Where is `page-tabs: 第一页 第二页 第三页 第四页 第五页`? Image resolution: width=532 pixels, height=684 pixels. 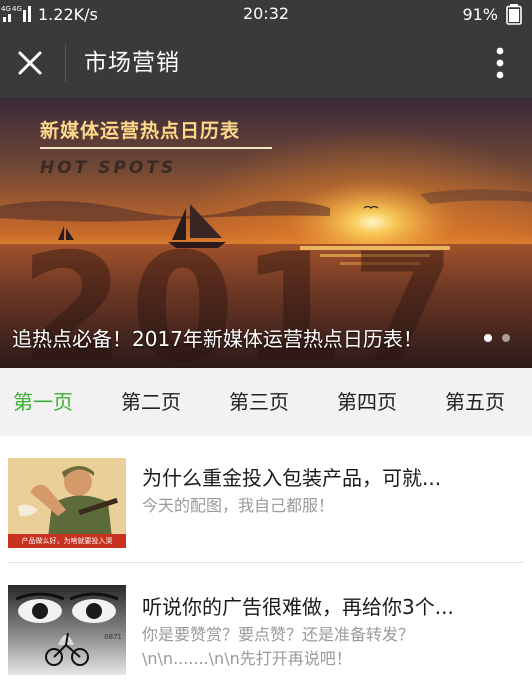 page-tabs: 第一页 第二页 第三页 第四页 第五页 is located at coordinates (266, 402).